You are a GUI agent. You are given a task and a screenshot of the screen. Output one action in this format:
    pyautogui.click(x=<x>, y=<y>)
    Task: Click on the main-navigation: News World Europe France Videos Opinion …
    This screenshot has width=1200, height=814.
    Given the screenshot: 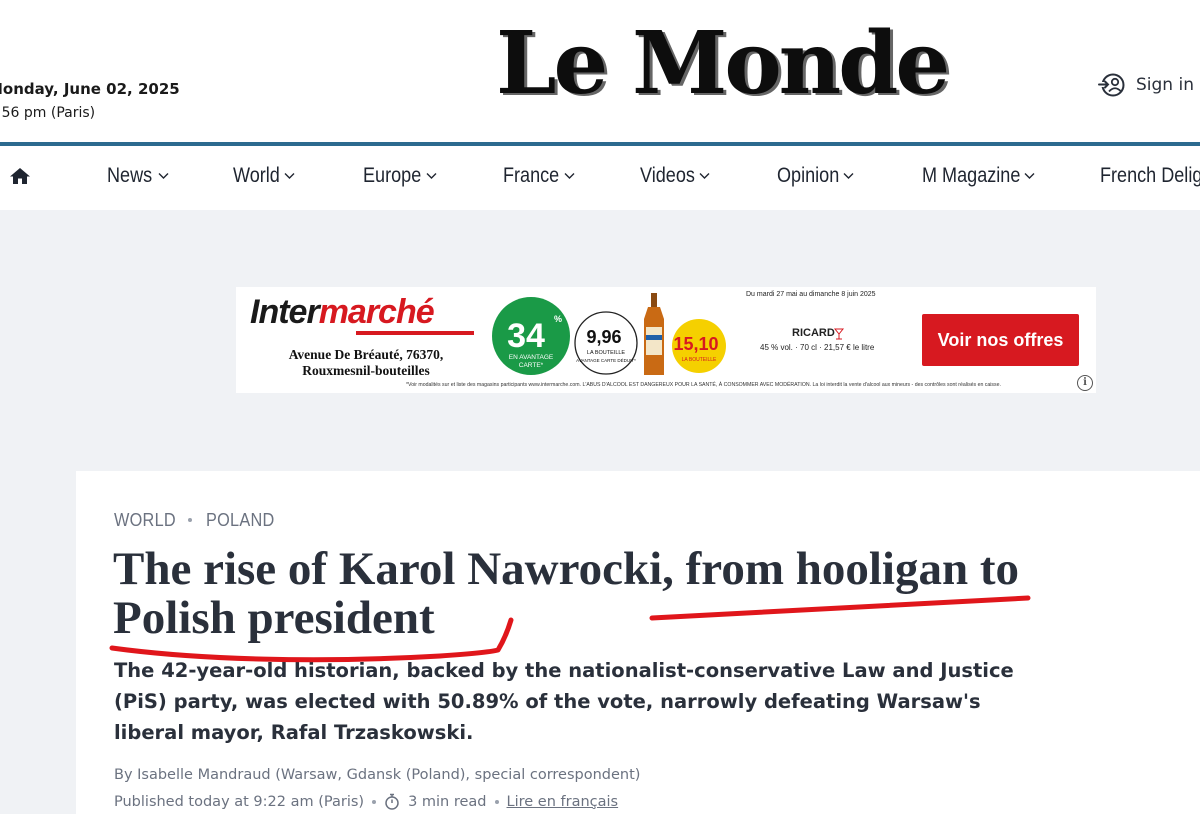 What is the action you would take?
    pyautogui.click(x=600, y=178)
    